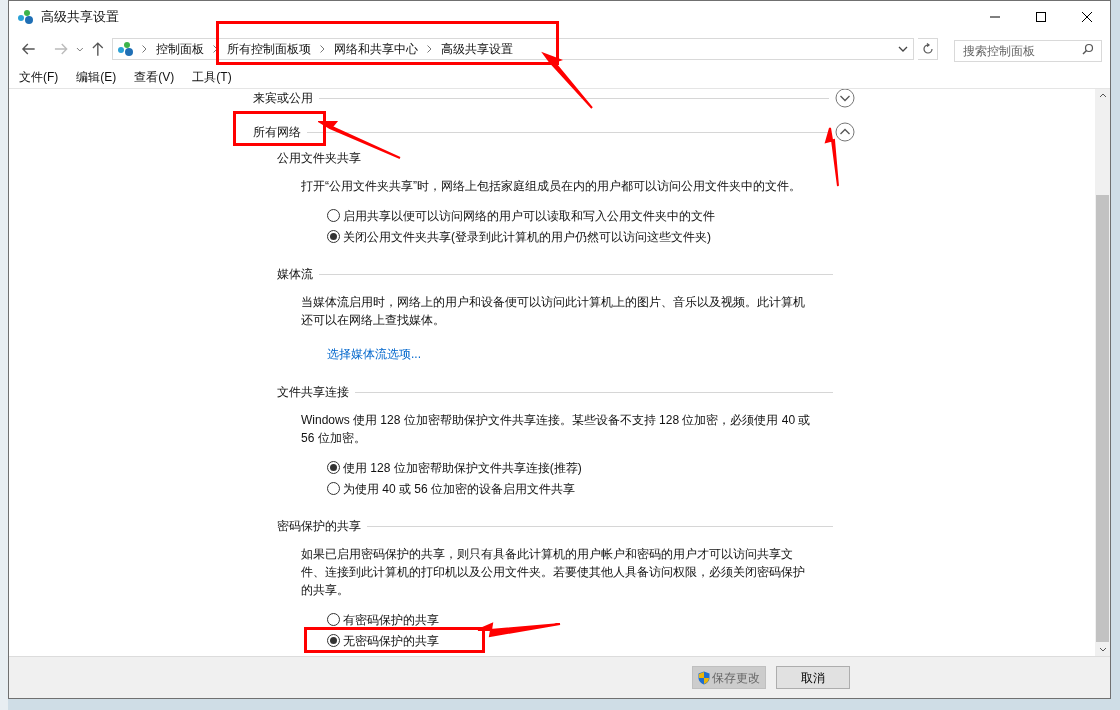 This screenshot has height=710, width=1120. Describe the element at coordinates (553, 311) in the screenshot. I see `description-text: 当媒体流启用时，网络上的用户和设备便可以访问此计算机上的图片、音乐以及视频。此计算机还可以在网络上查找媒体。` at that location.